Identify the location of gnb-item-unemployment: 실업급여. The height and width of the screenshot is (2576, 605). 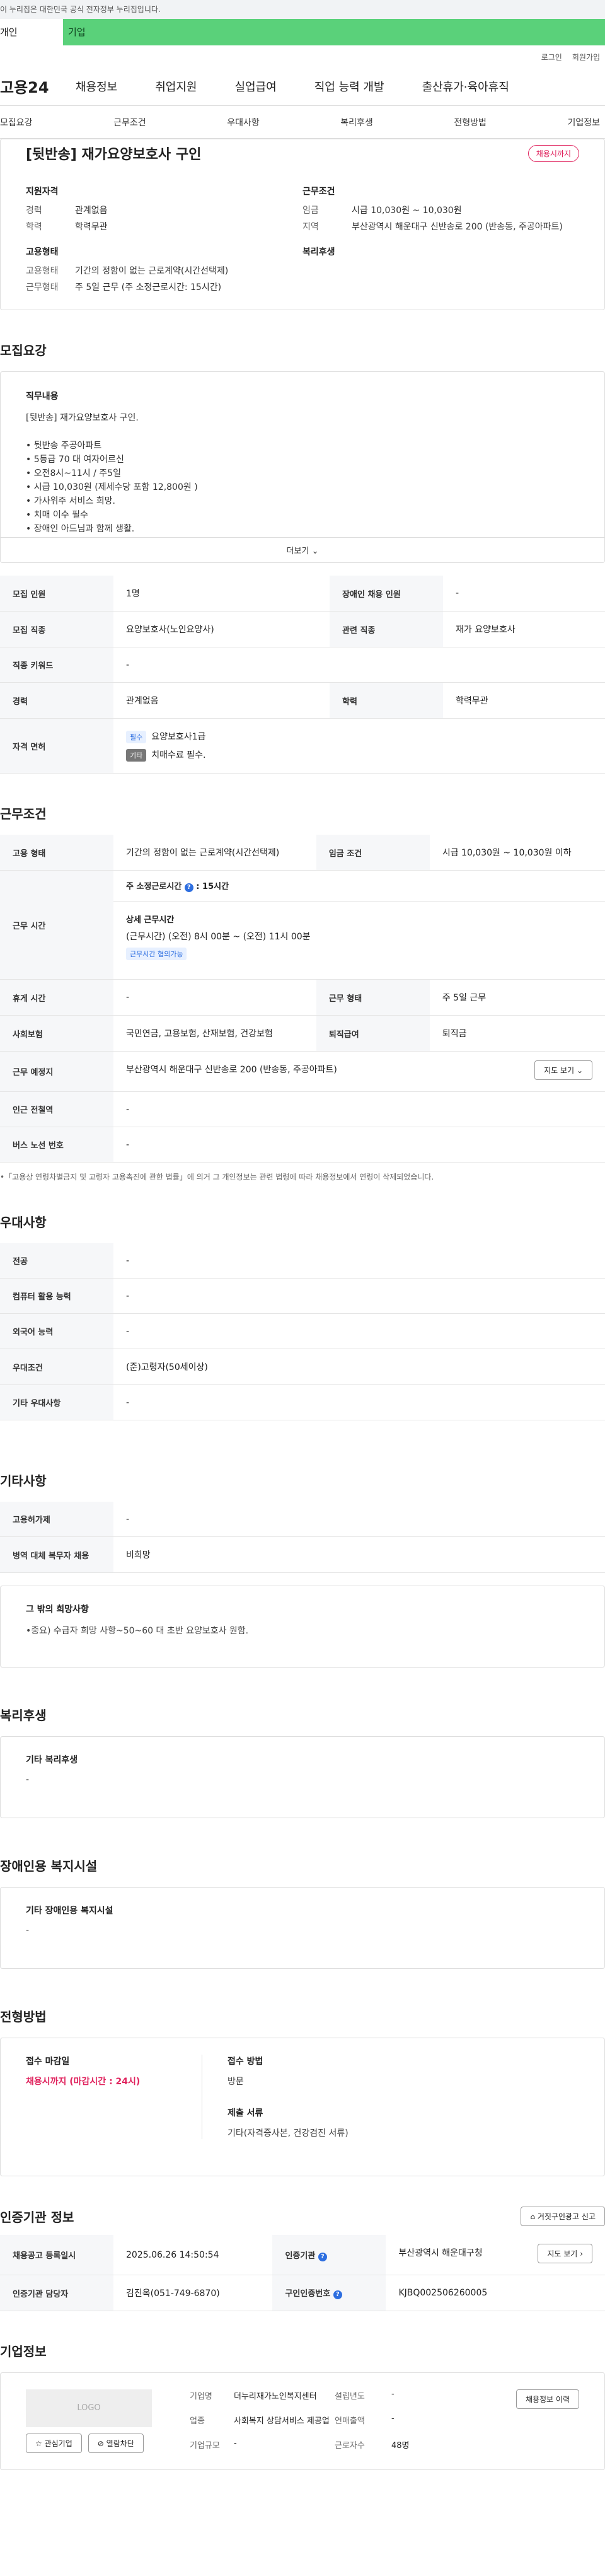
(256, 87).